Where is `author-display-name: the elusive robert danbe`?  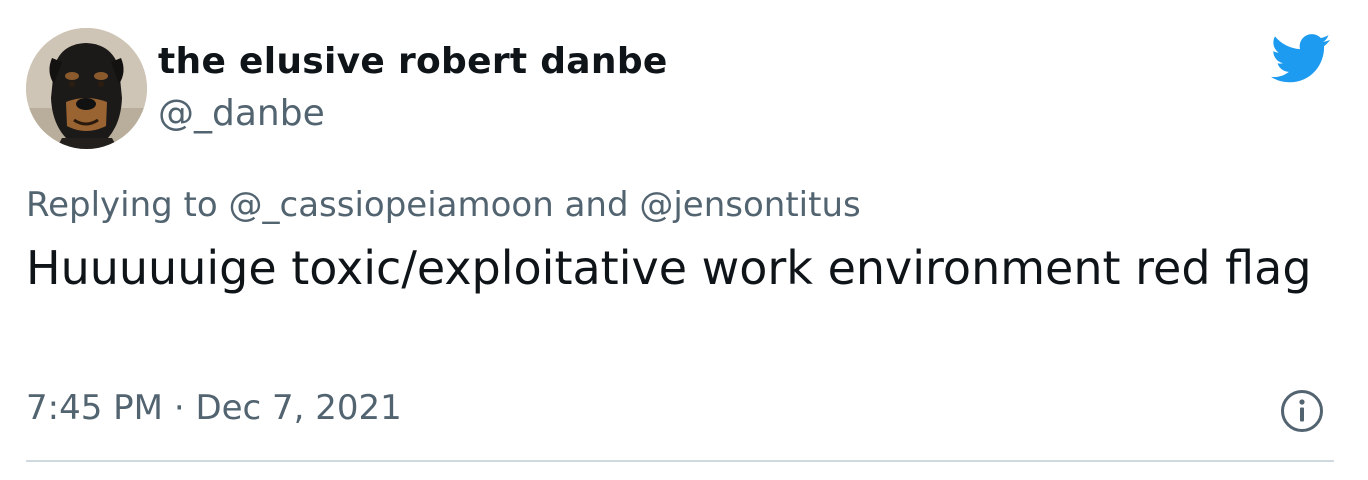
author-display-name: the elusive robert danbe is located at coordinates (413, 62).